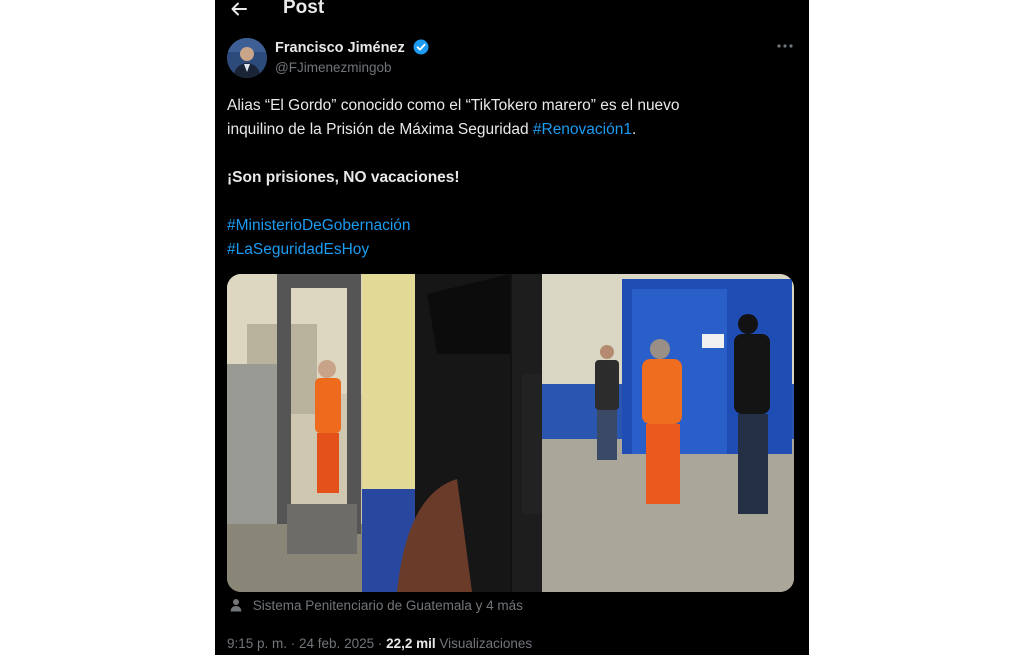 Image resolution: width=1024 pixels, height=655 pixels. What do you see at coordinates (411, 643) in the screenshot?
I see `views-count: 22,2 mil` at bounding box center [411, 643].